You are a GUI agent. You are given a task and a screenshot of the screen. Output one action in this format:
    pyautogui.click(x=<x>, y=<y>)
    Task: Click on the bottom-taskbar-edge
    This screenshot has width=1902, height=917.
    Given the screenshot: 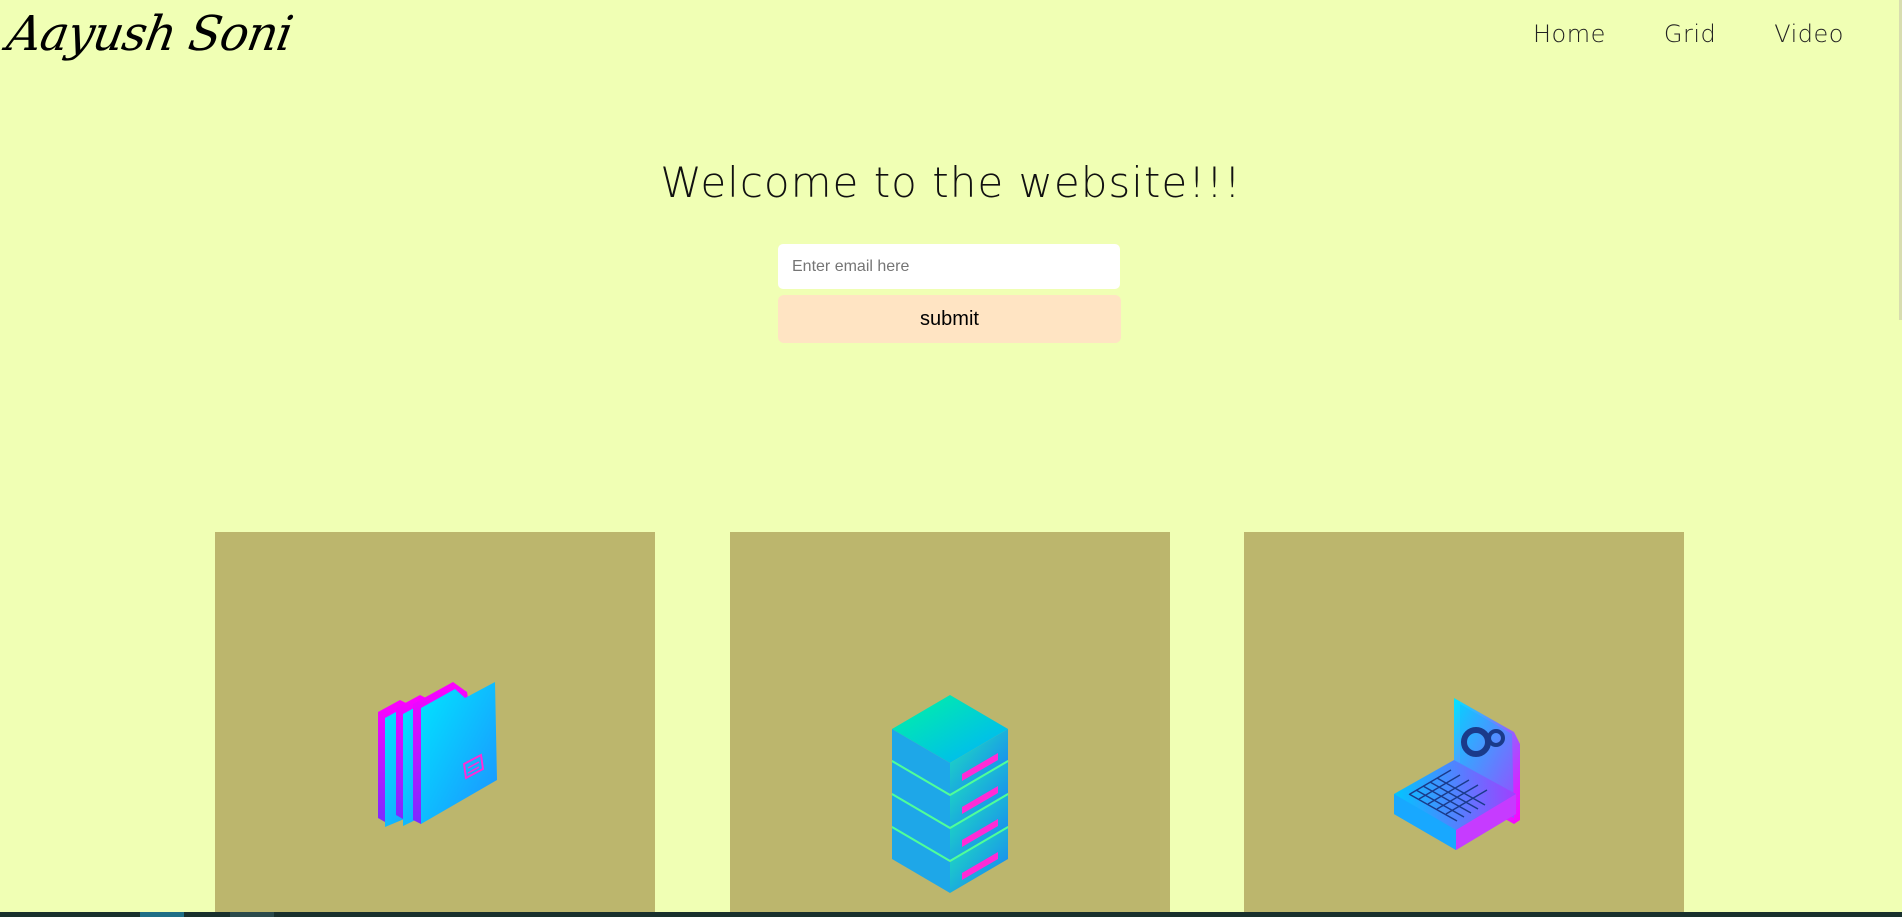 What is the action you would take?
    pyautogui.click(x=951, y=914)
    